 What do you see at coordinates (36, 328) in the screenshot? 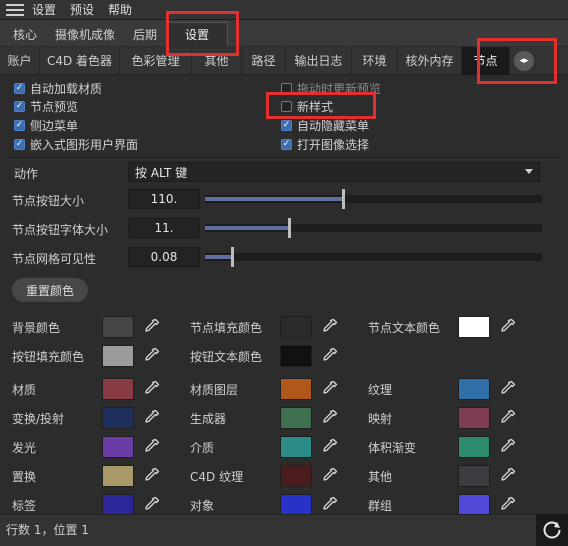
I see `color-label: 背景颜色` at bounding box center [36, 328].